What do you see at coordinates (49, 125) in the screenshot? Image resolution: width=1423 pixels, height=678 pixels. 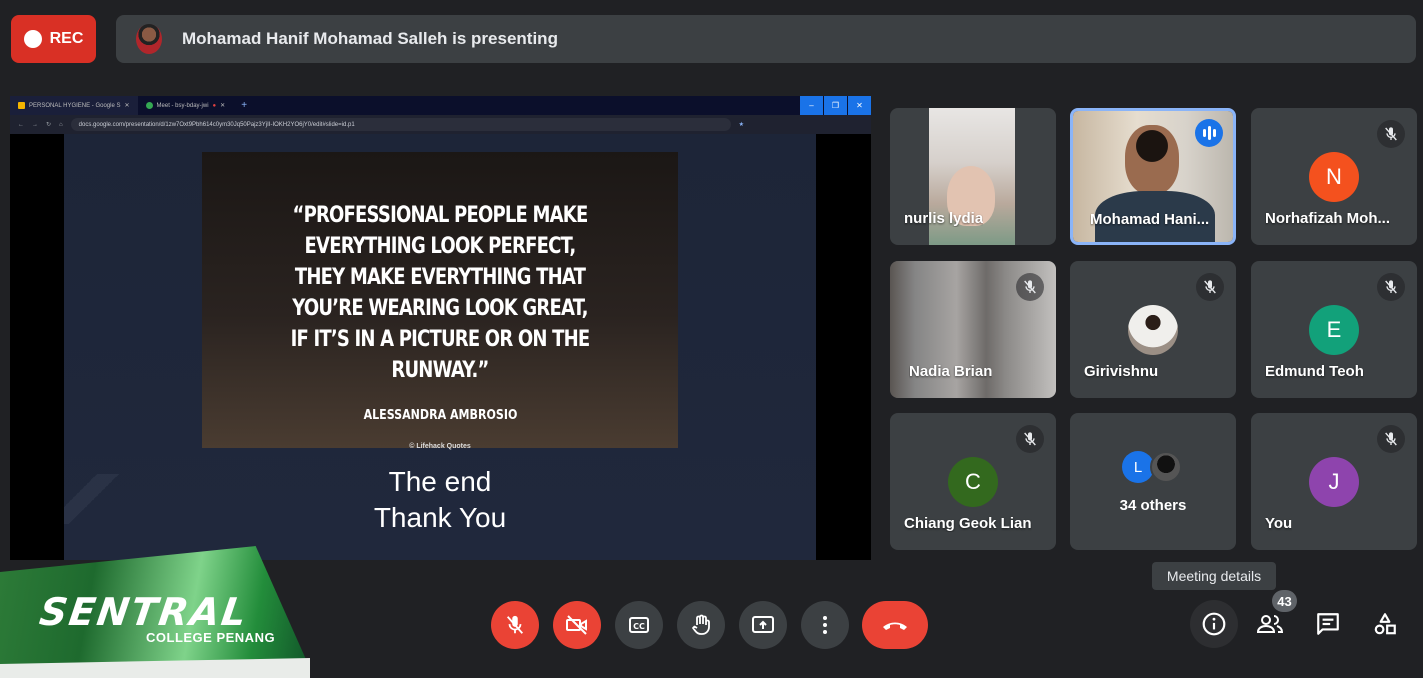 I see `reload-icon: ↻` at bounding box center [49, 125].